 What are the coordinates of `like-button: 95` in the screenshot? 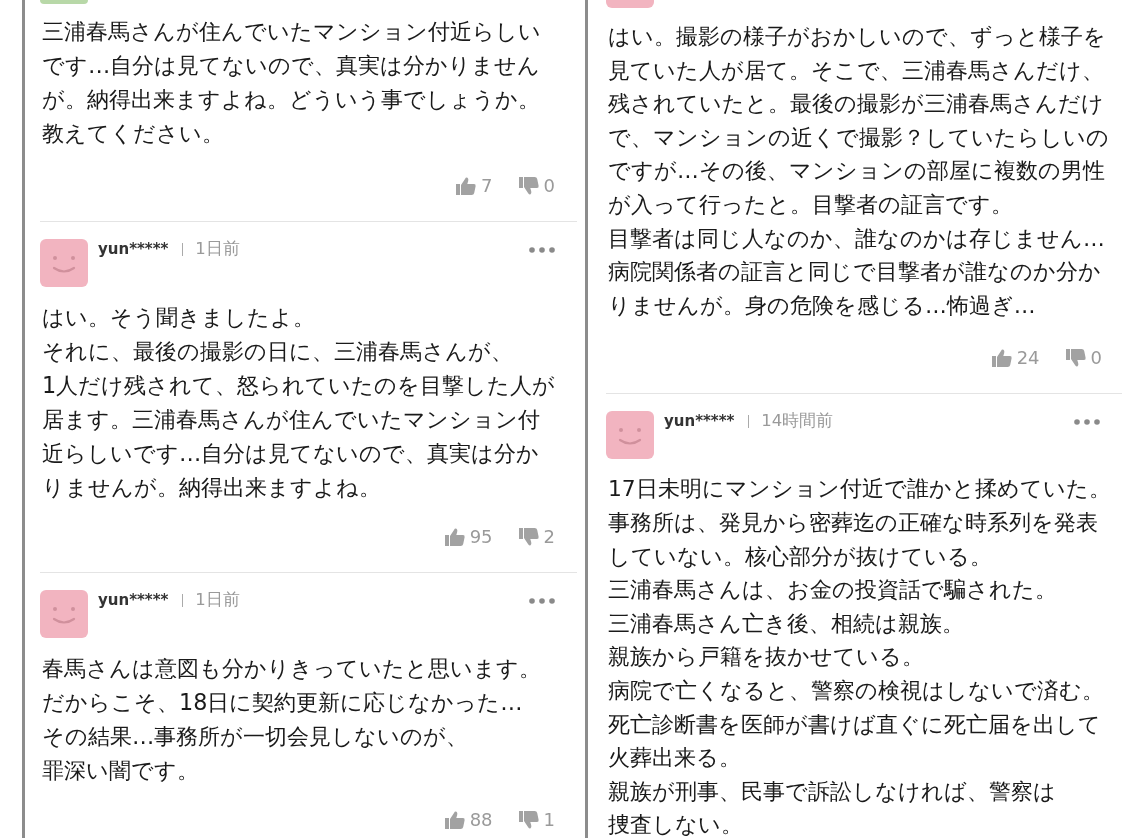 It's located at (468, 537).